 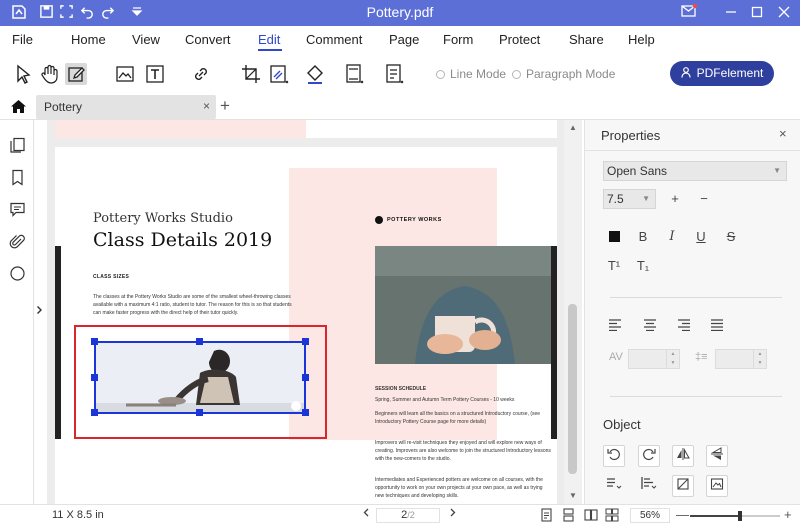 What do you see at coordinates (614, 486) in the screenshot?
I see `arrange-objects-icon` at bounding box center [614, 486].